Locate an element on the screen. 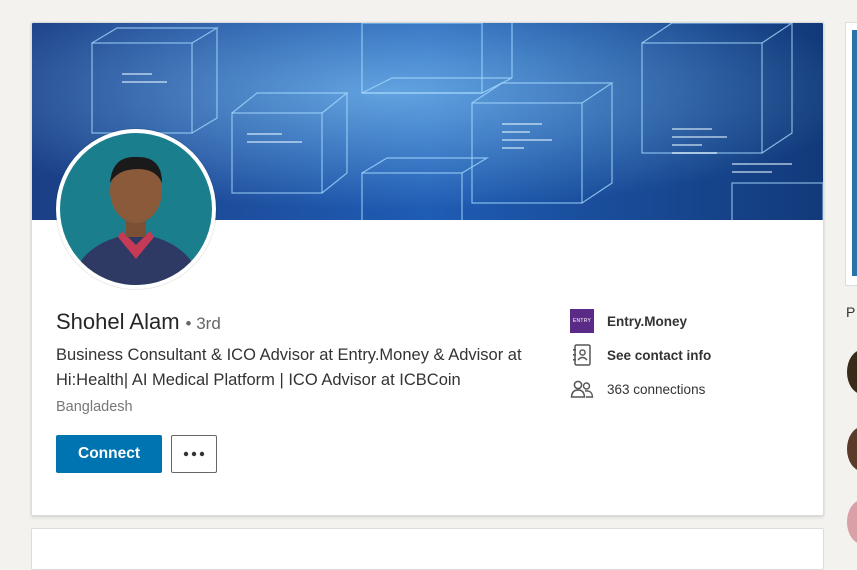  connections-count: 363 connections is located at coordinates (656, 389).